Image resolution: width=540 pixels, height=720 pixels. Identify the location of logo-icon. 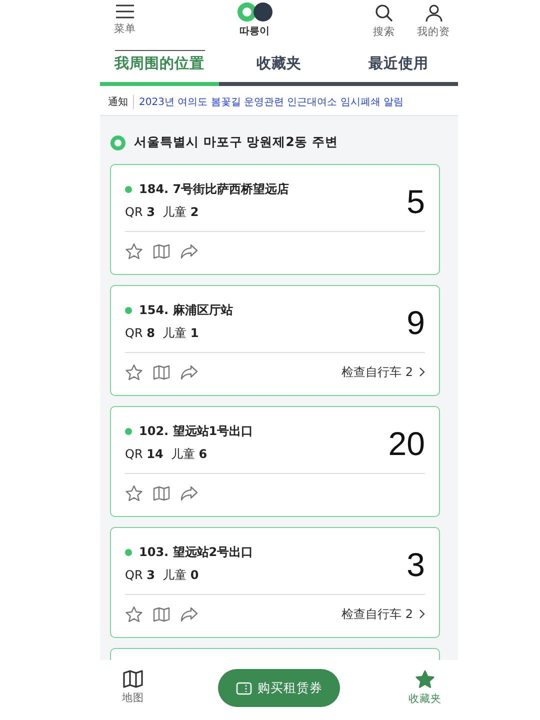
(254, 12).